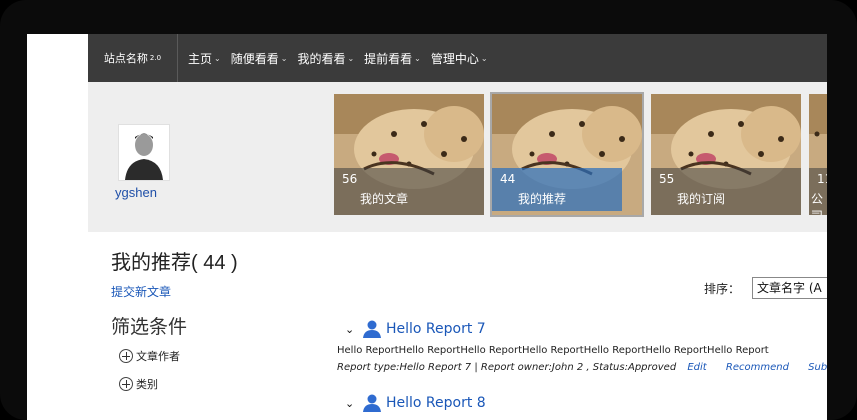 The width and height of the screenshot is (857, 420). What do you see at coordinates (436, 403) in the screenshot?
I see `report-title-link: Hello Report 8` at bounding box center [436, 403].